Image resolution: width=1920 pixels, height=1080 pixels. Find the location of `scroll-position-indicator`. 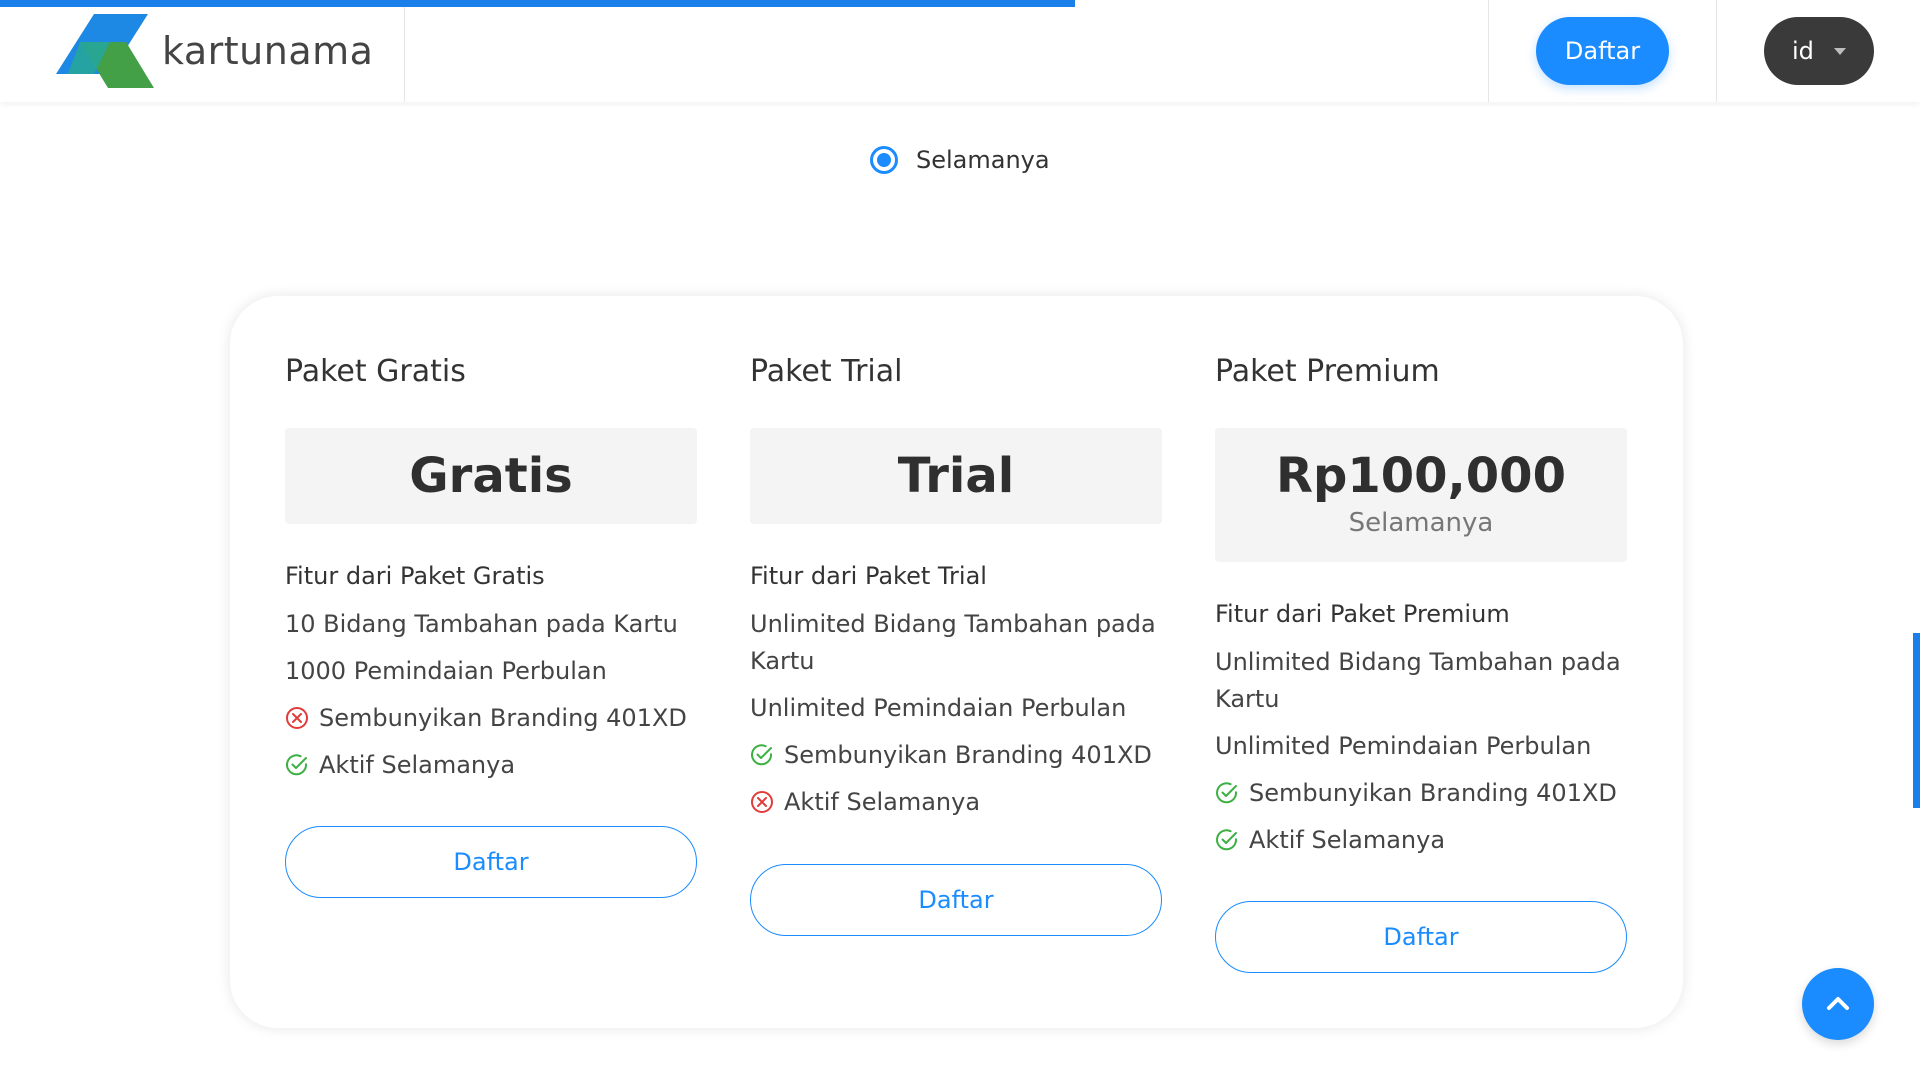

scroll-position-indicator is located at coordinates (1916, 720).